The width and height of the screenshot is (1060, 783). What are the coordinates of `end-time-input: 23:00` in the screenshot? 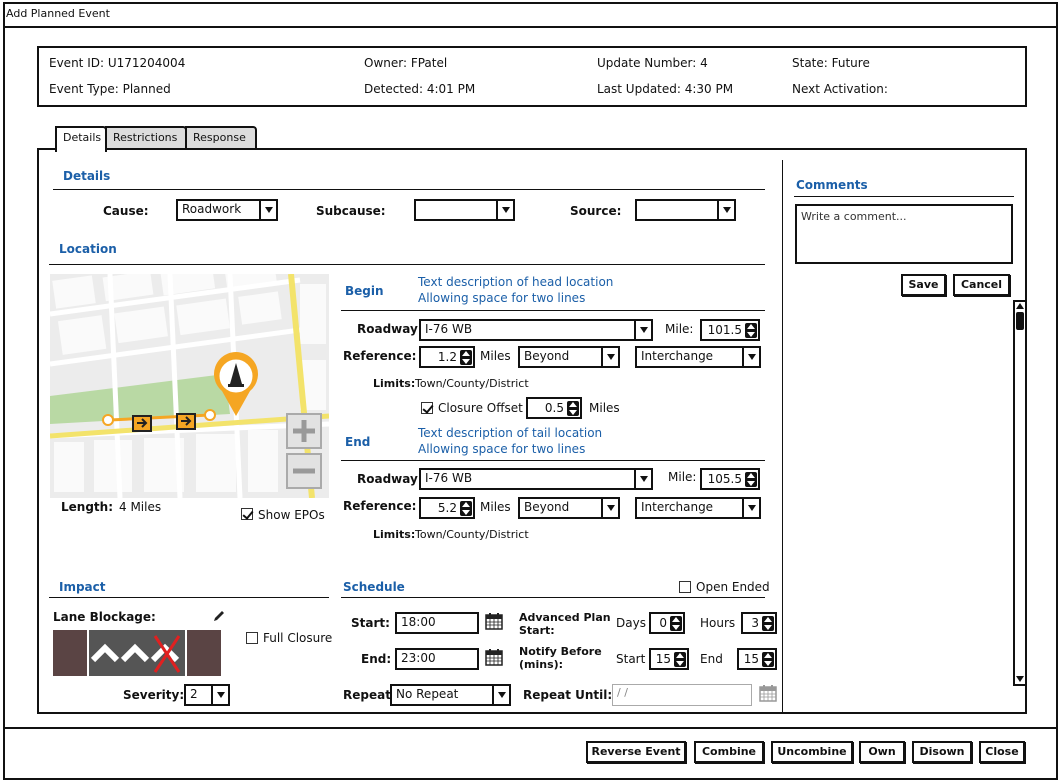 It's located at (437, 659).